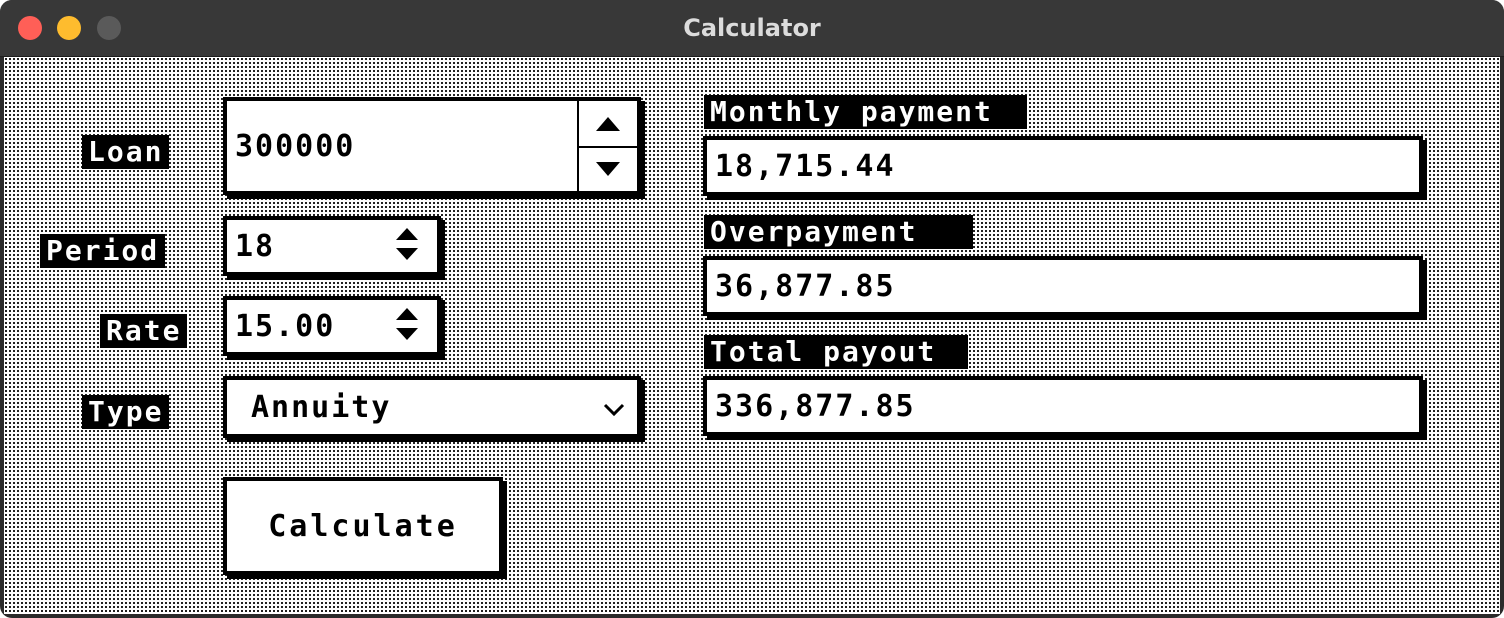 The image size is (1504, 618). What do you see at coordinates (126, 412) in the screenshot?
I see `type-label: Type` at bounding box center [126, 412].